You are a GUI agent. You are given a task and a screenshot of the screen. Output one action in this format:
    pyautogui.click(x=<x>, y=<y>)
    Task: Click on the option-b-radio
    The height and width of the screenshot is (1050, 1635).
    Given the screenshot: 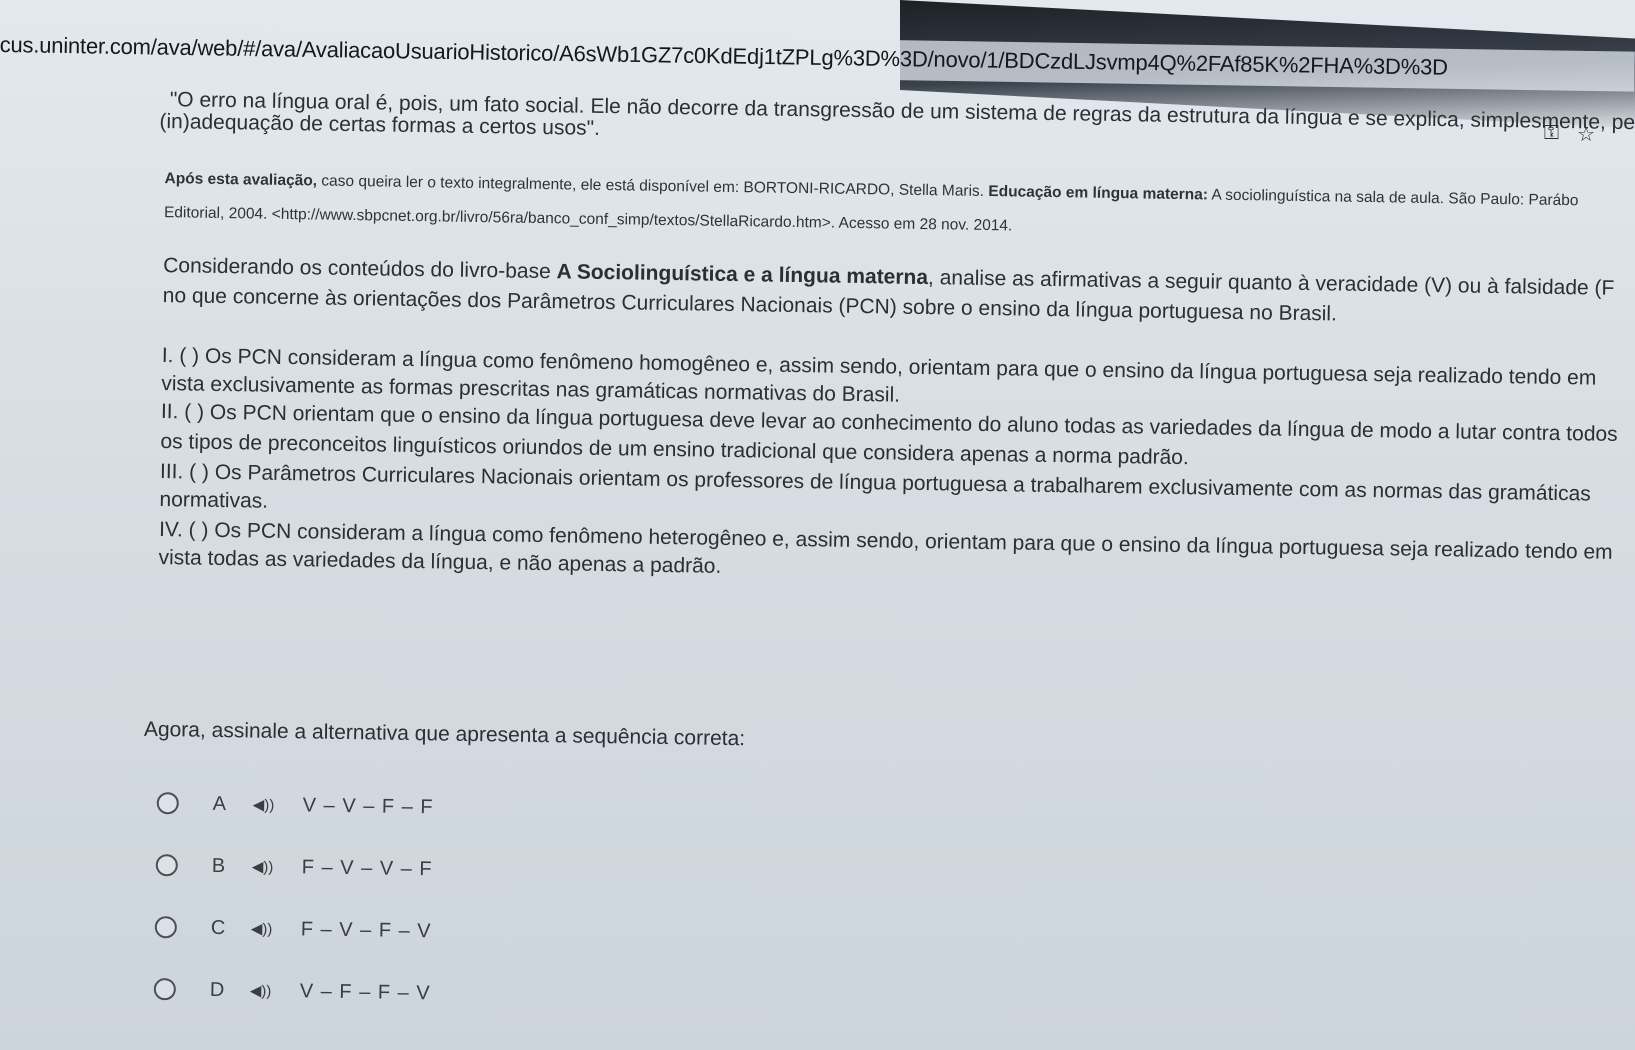 What is the action you would take?
    pyautogui.click(x=166, y=865)
    